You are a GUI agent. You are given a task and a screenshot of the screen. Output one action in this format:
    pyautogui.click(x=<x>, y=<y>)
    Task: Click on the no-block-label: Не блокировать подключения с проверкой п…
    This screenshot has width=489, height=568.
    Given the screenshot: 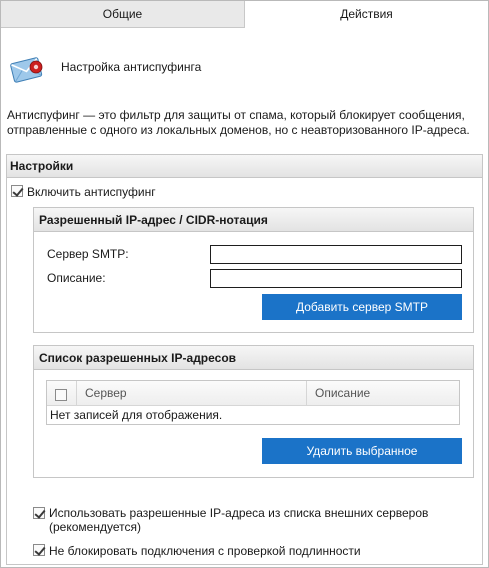 What is the action you would take?
    pyautogui.click(x=205, y=551)
    